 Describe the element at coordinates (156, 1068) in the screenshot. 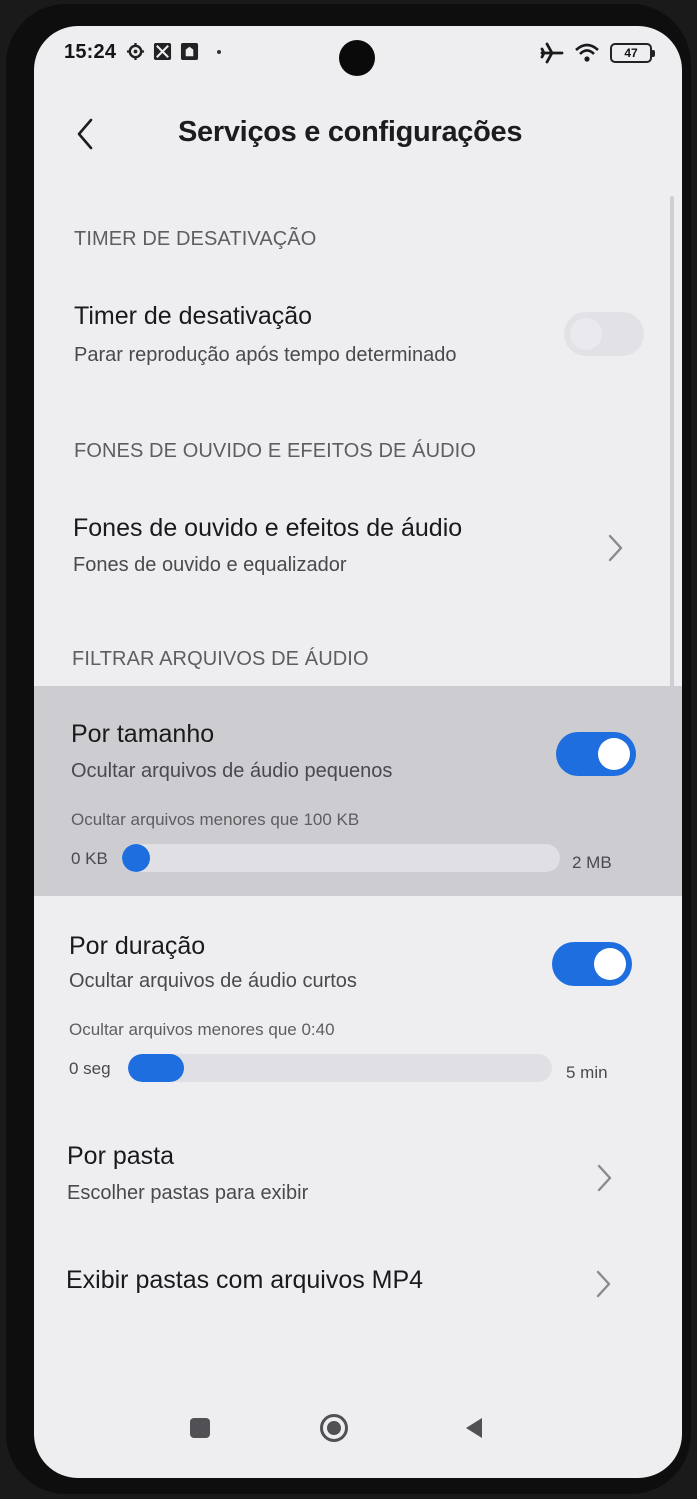

I see `duration-slider-fill` at that location.